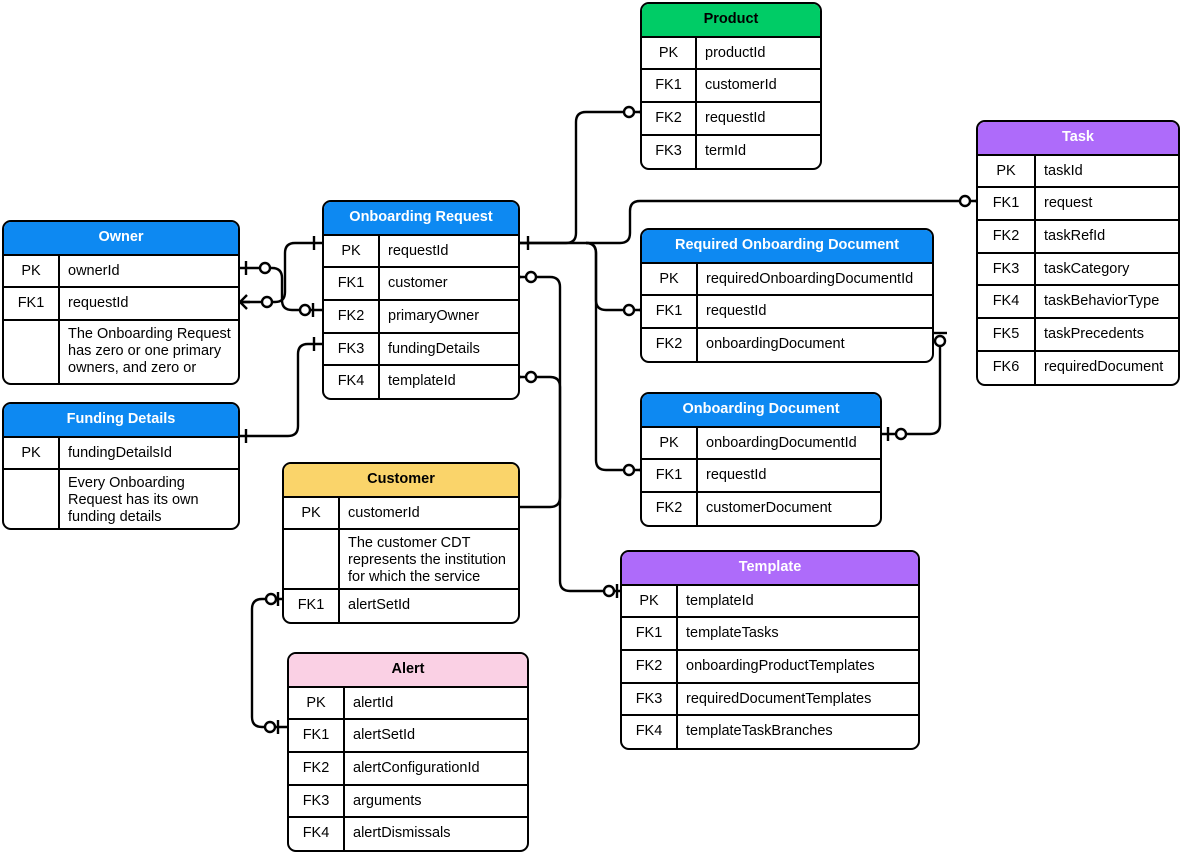 The height and width of the screenshot is (853, 1182). Describe the element at coordinates (401, 606) in the screenshot. I see `table-row: FK1 alertSetId` at that location.